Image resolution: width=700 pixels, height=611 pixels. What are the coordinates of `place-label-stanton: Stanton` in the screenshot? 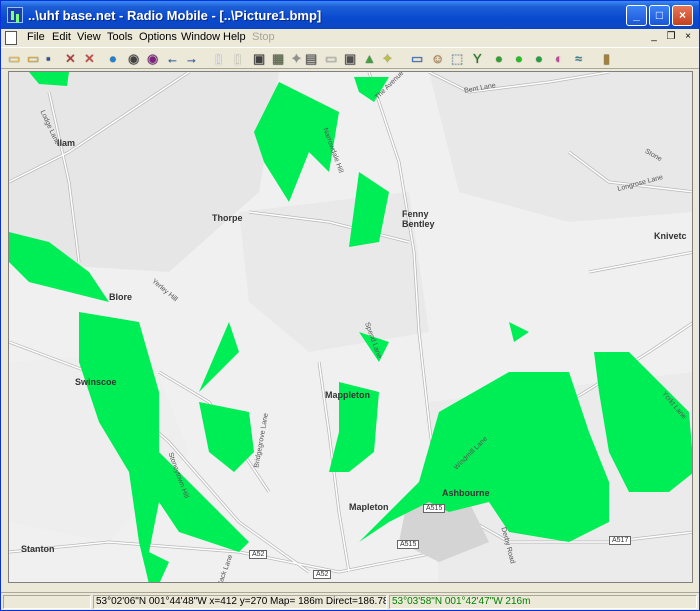 It's located at (38, 549).